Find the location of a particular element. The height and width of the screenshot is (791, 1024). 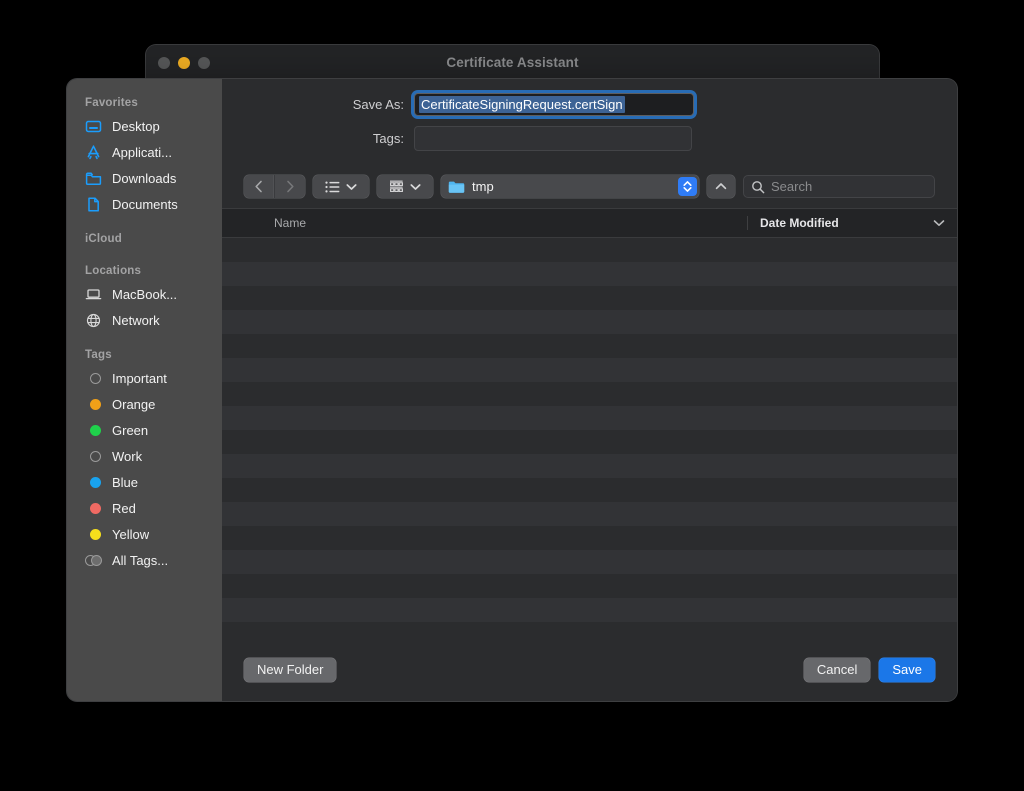

sidebar-item-label: Work is located at coordinates (127, 456).